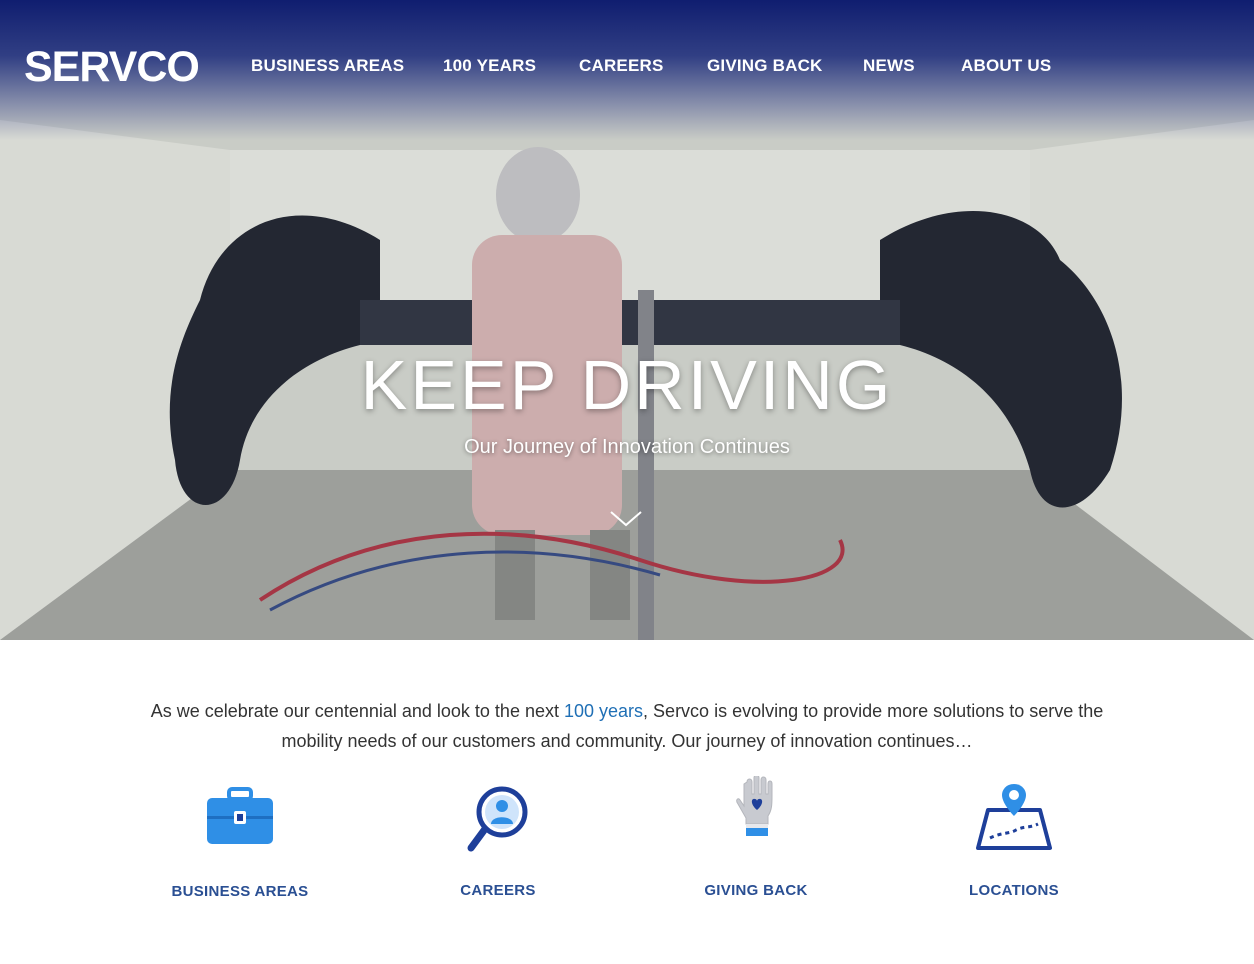 The image size is (1254, 964). I want to click on magnifier-person-icon, so click(497, 819).